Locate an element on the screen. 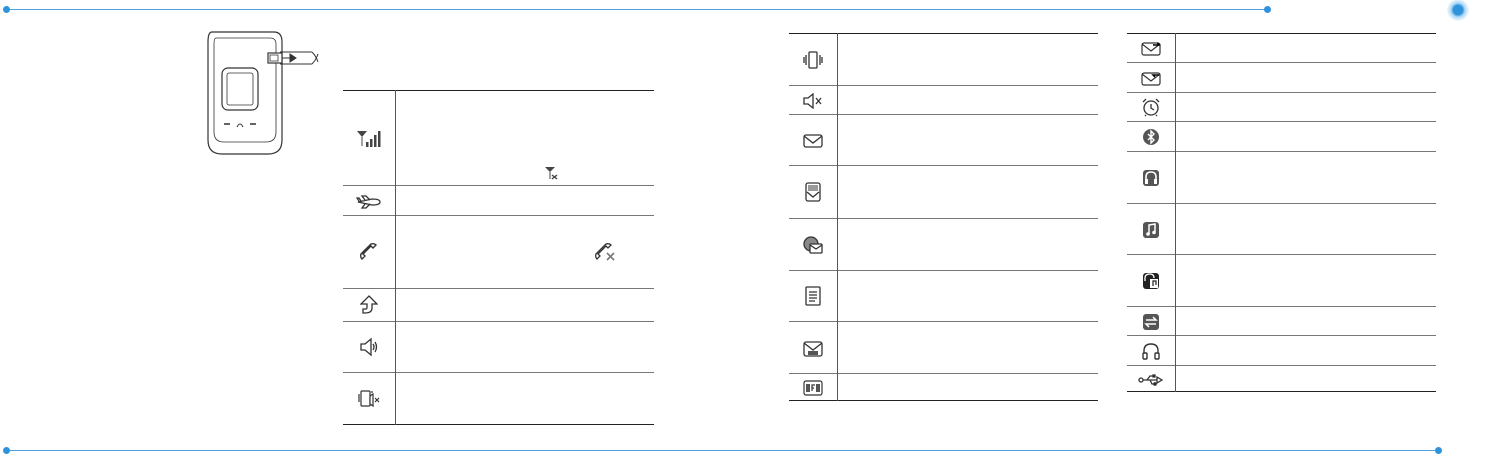  headset-icon is located at coordinates (1151, 351).